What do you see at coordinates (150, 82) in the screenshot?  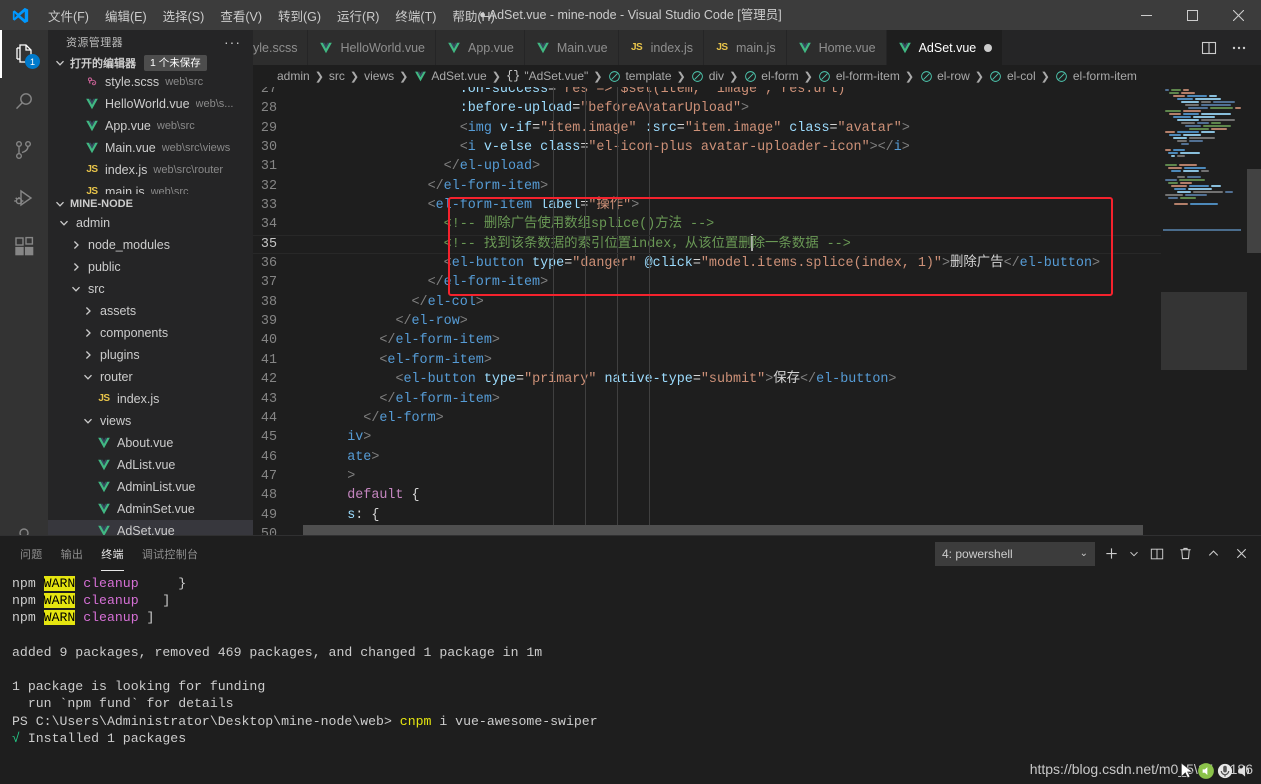 I see `open-editor-item: style.scss web\src` at bounding box center [150, 82].